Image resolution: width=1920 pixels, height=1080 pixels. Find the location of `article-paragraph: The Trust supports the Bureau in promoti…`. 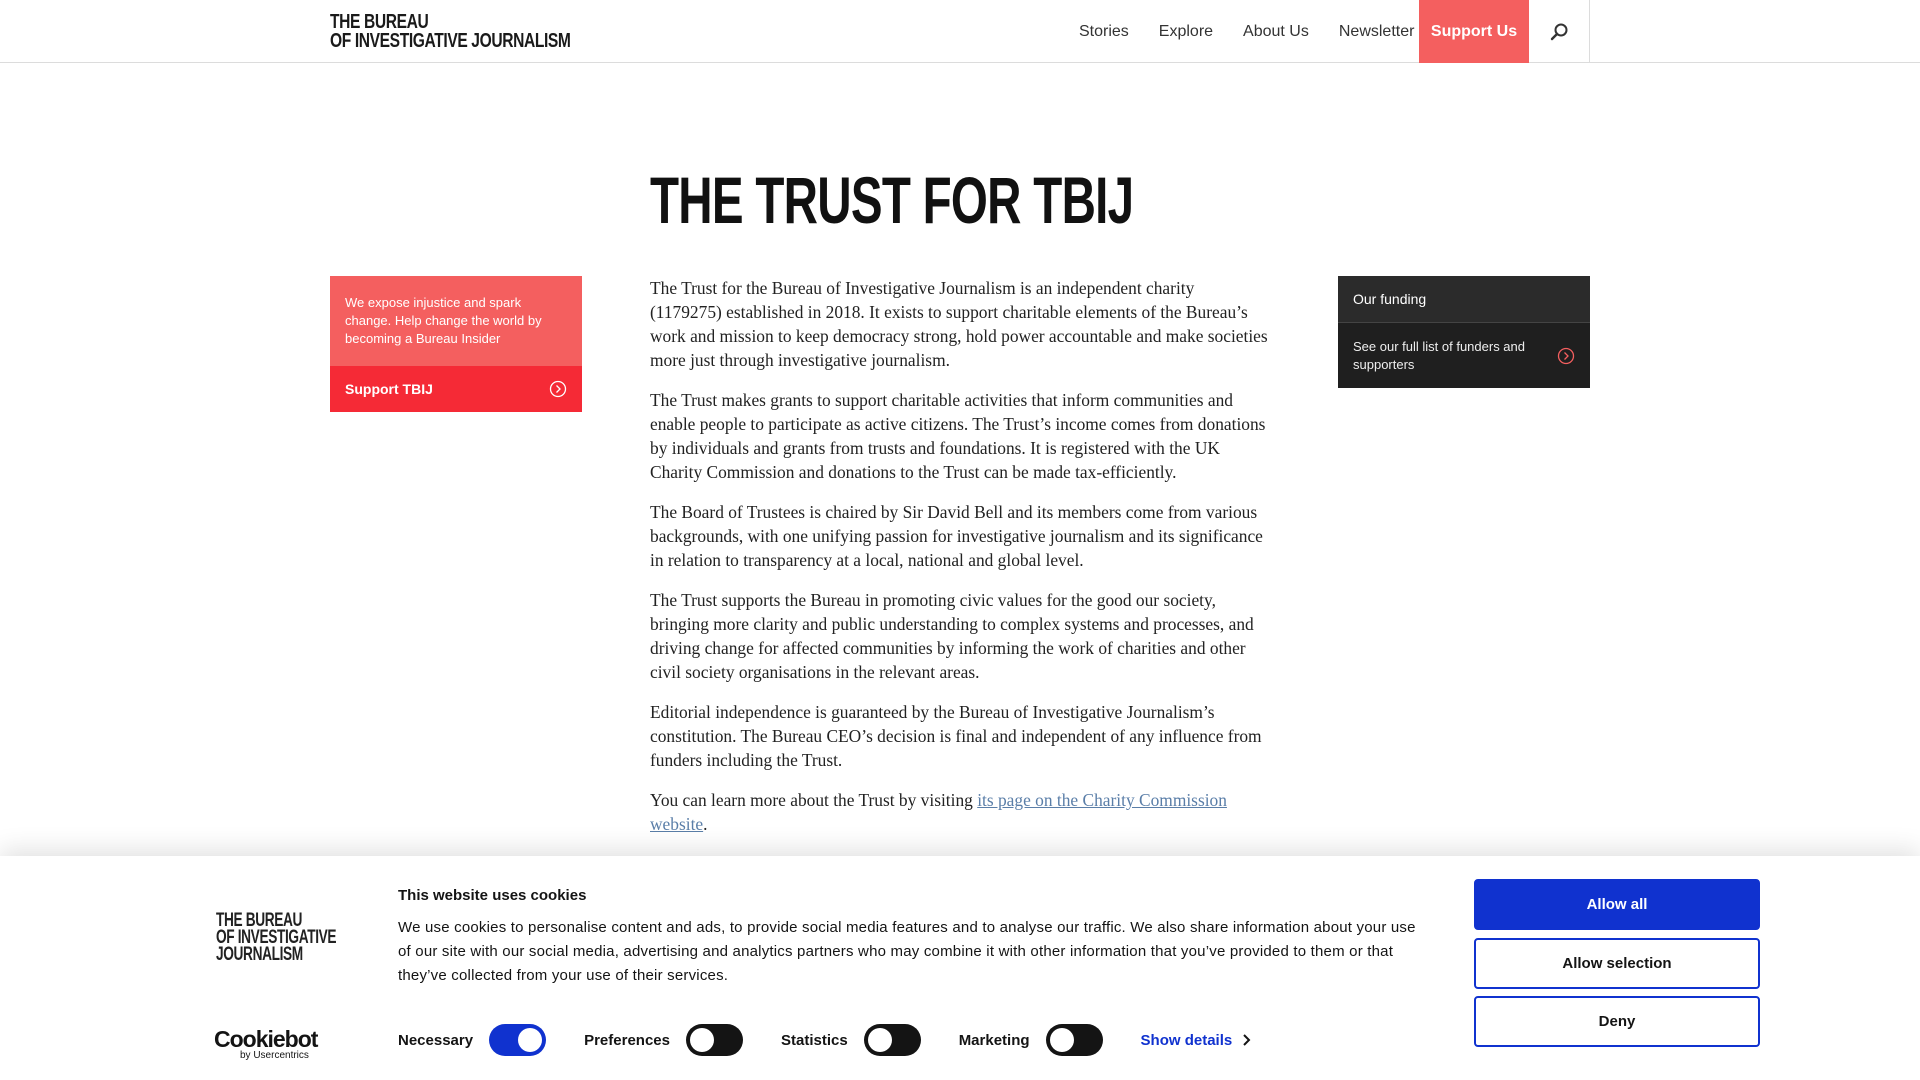

article-paragraph: The Trust supports the Bureau in promoti… is located at coordinates (952, 636).